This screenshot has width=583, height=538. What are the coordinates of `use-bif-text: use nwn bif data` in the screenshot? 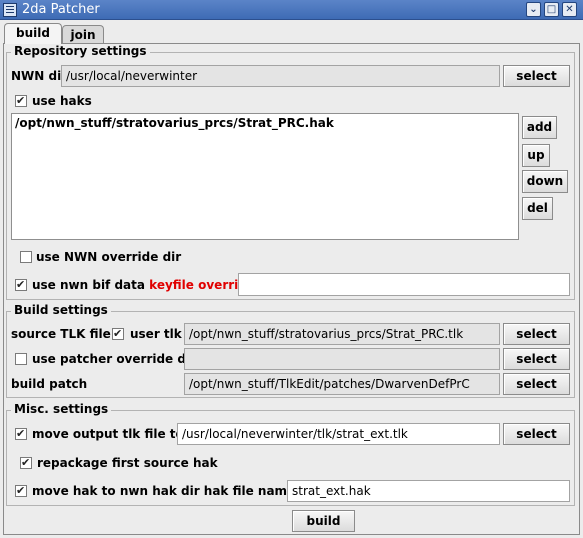 It's located at (88, 285).